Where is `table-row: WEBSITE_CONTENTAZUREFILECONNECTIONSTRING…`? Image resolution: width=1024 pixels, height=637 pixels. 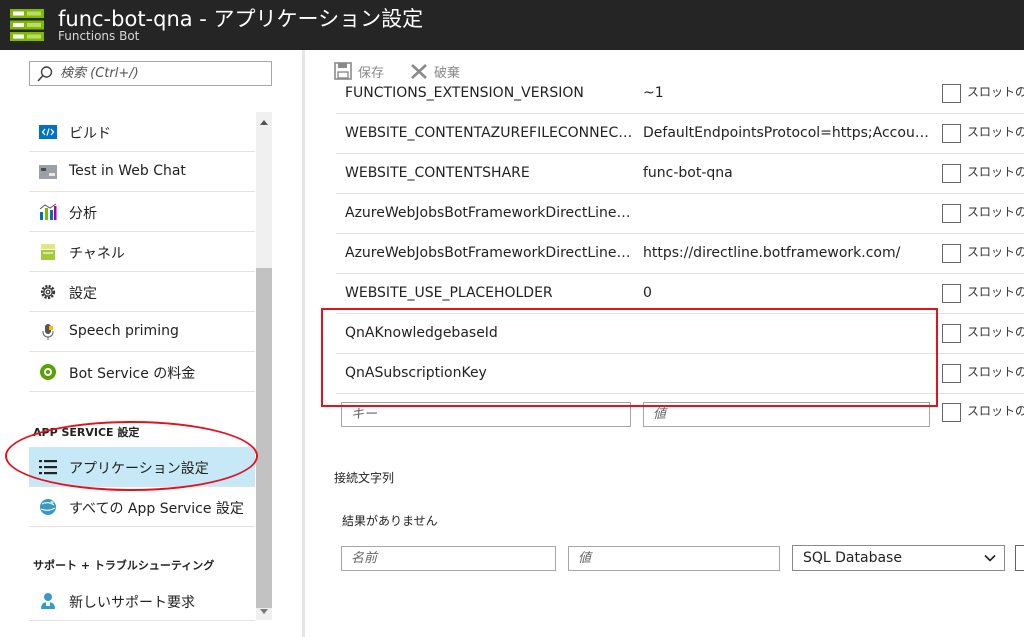
table-row: WEBSITE_CONTENTAZUREFILECONNECTIONSTRING… is located at coordinates (680, 134).